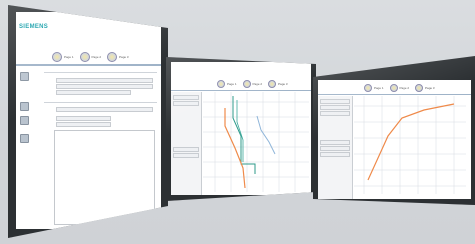 This screenshot has height=244, width=475. What do you see at coordinates (266, 135) in the screenshot?
I see `curve-blue` at bounding box center [266, 135].